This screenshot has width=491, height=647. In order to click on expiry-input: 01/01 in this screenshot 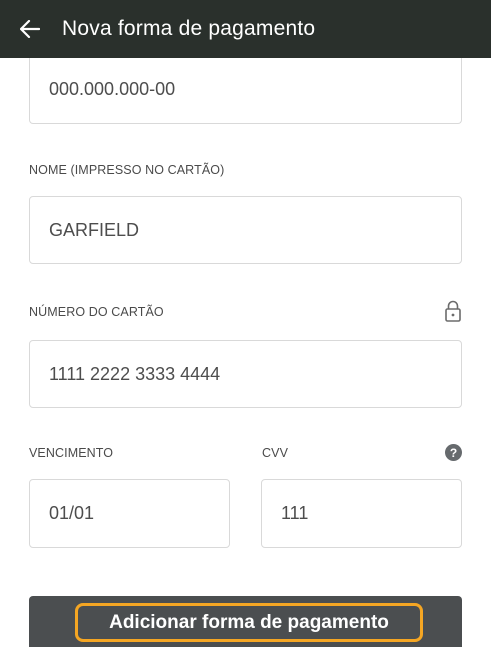, I will do `click(129, 513)`.